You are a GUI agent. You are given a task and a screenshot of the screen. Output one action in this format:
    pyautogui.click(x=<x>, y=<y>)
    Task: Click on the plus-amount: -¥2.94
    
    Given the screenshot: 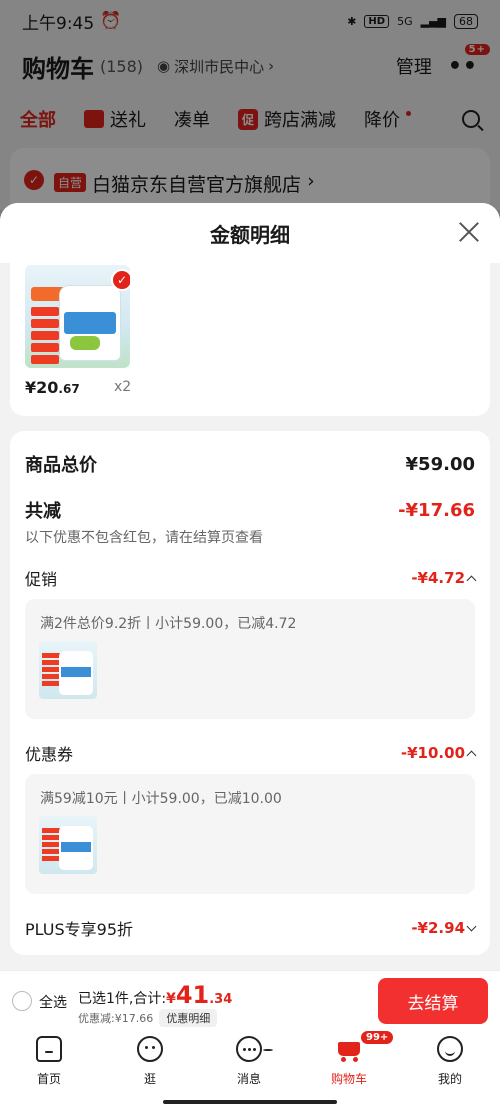 What is the action you would take?
    pyautogui.click(x=438, y=928)
    